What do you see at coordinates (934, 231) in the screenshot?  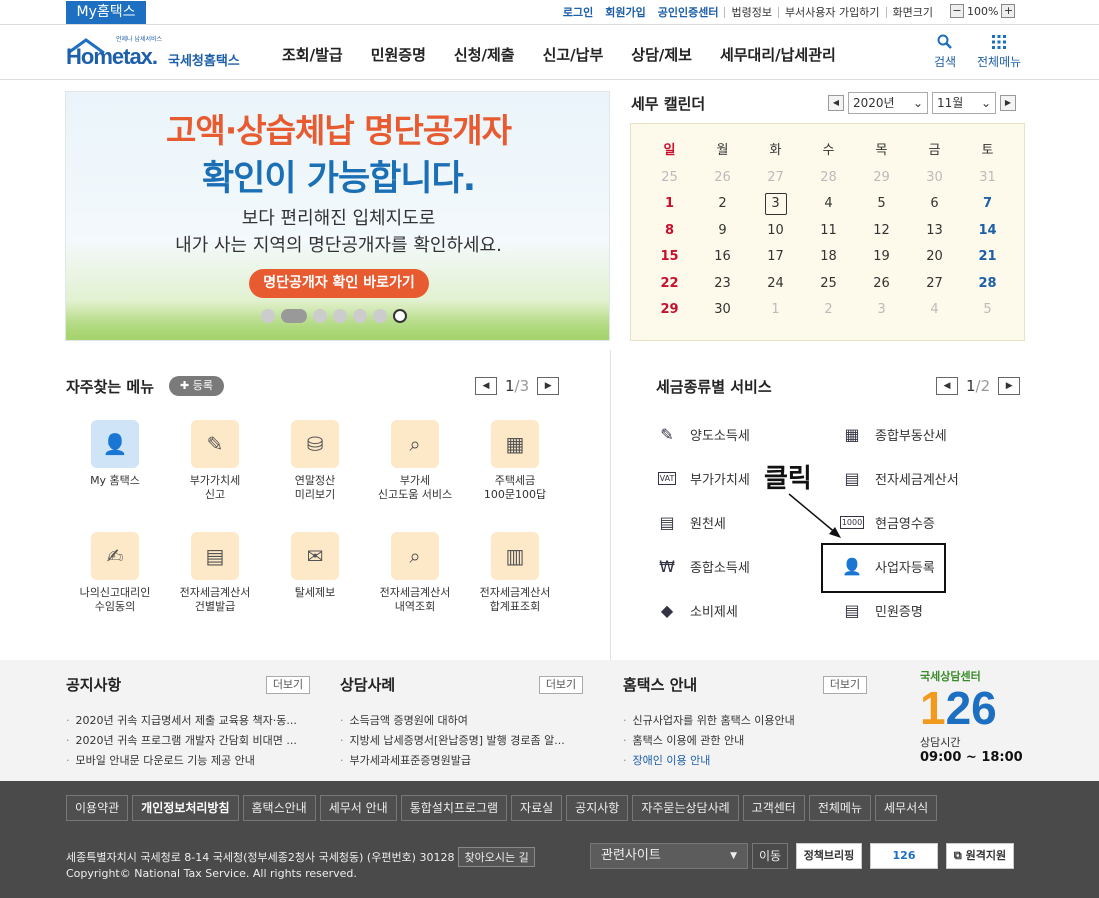 I see `calendar-day: 13` at bounding box center [934, 231].